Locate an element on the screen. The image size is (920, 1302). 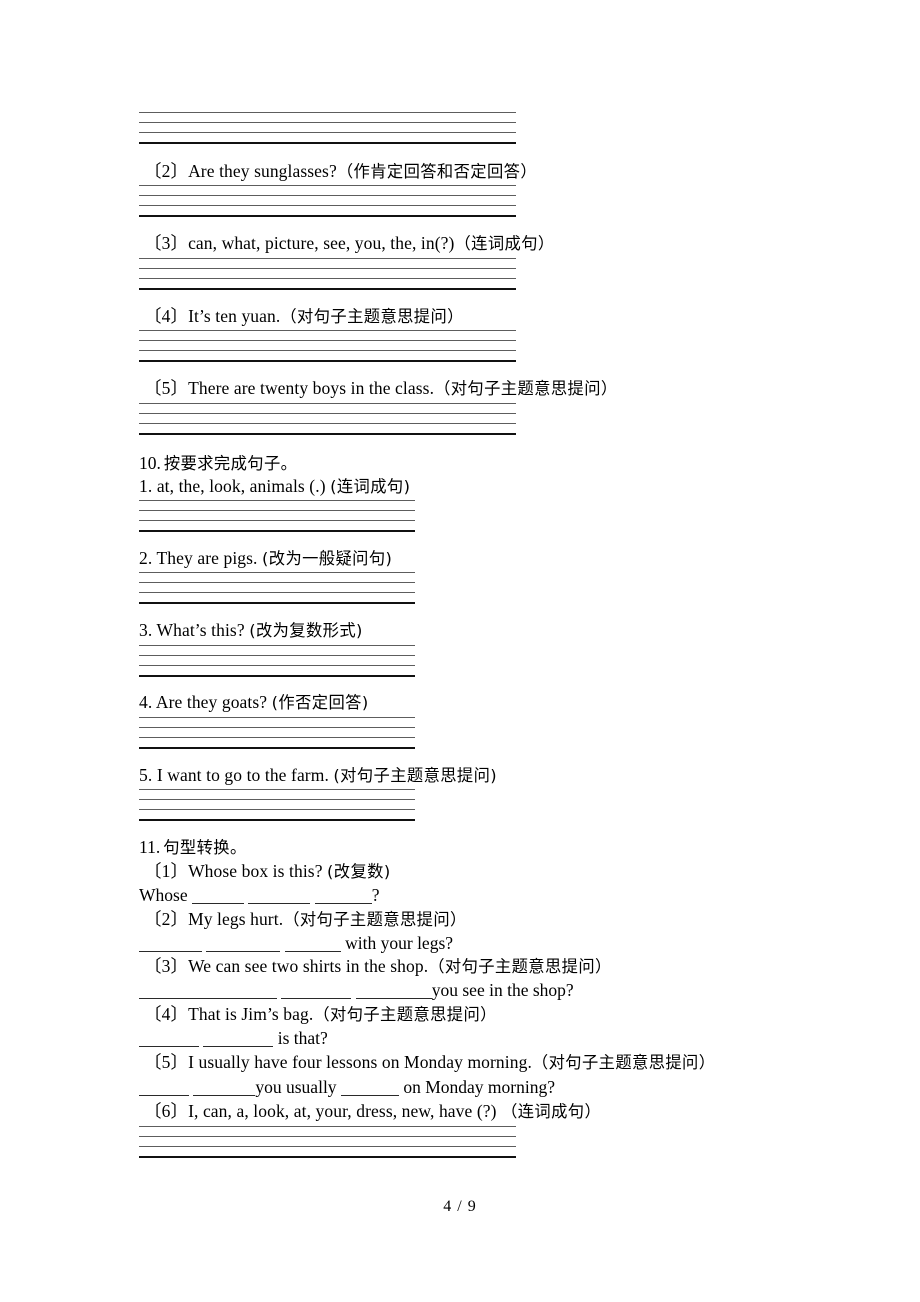
item-text: I want to go to the farm. is located at coordinates (242, 775).